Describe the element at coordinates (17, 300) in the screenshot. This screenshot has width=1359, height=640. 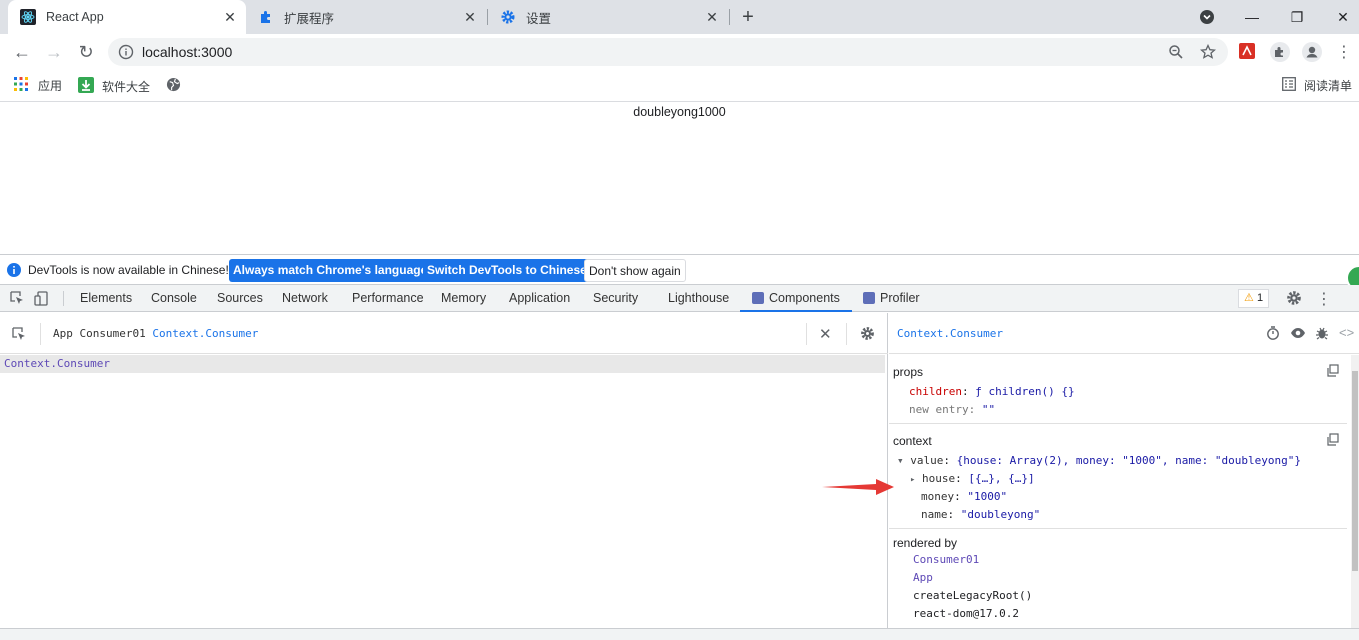
I see `inspect-element-icon` at that location.